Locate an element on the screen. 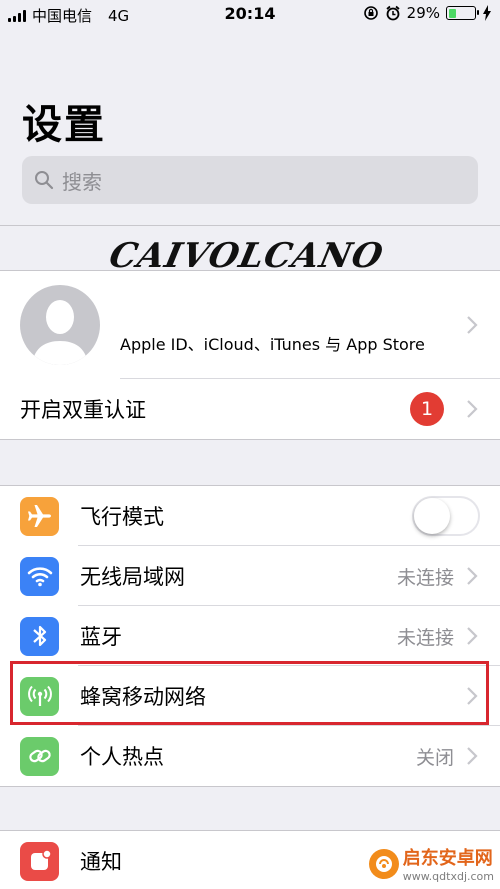  cellular-row: 蜂窝移动网络 is located at coordinates (250, 696).